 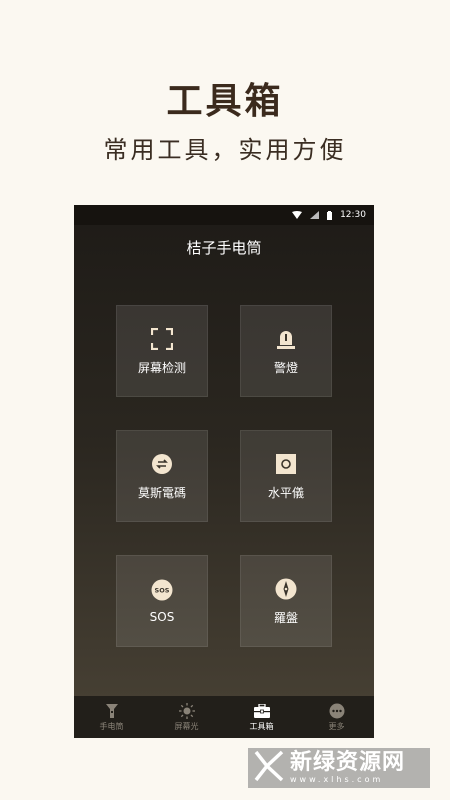 I want to click on compass-icon, so click(x=286, y=589).